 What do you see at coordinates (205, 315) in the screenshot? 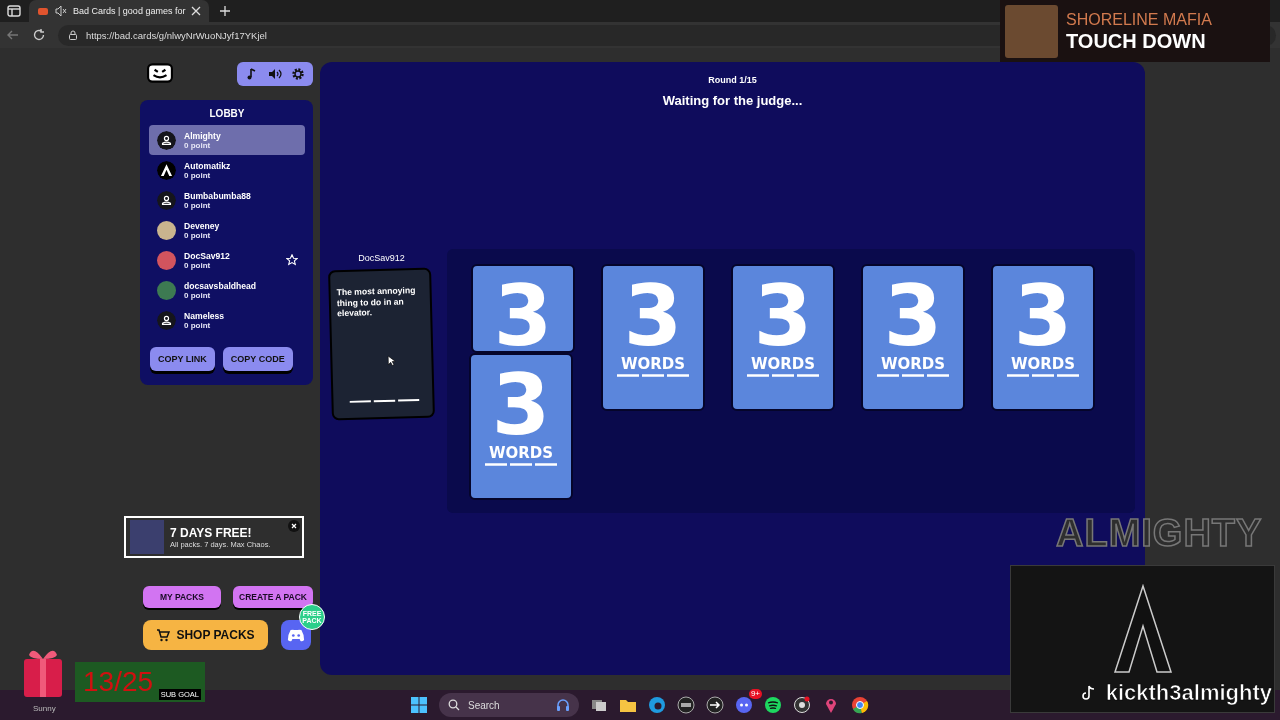
I see `player-name: Nameless` at bounding box center [205, 315].